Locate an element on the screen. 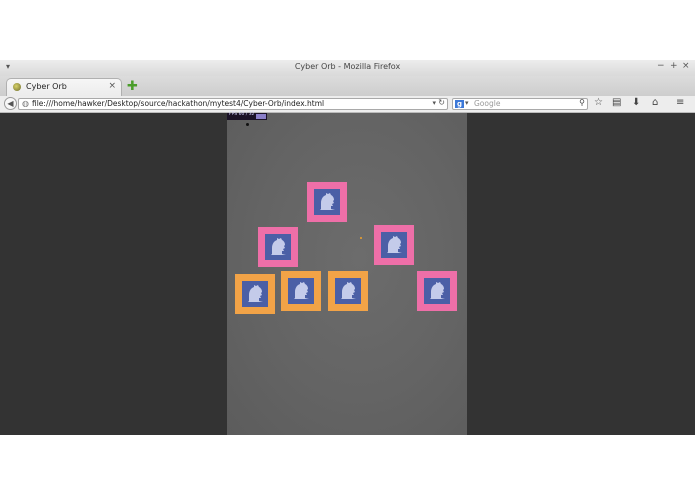 The width and height of the screenshot is (695, 494). globe-icon: ◍ is located at coordinates (25, 103).